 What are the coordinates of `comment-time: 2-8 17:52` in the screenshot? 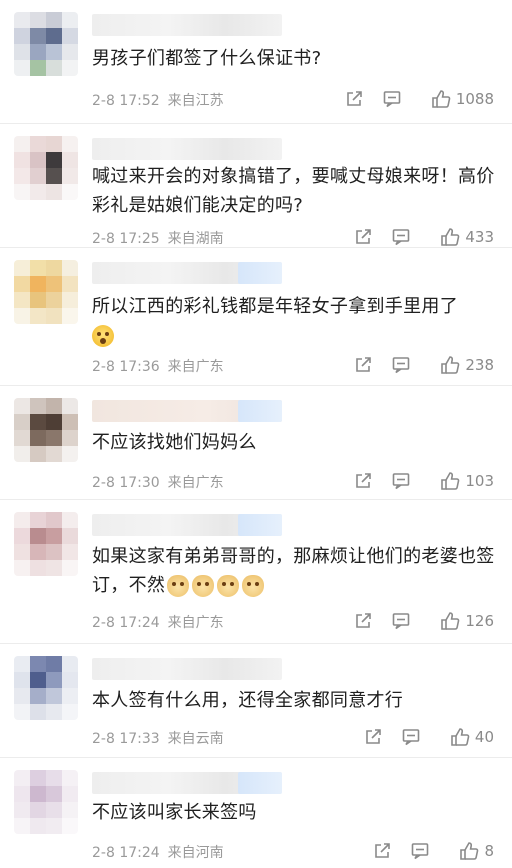 It's located at (126, 101).